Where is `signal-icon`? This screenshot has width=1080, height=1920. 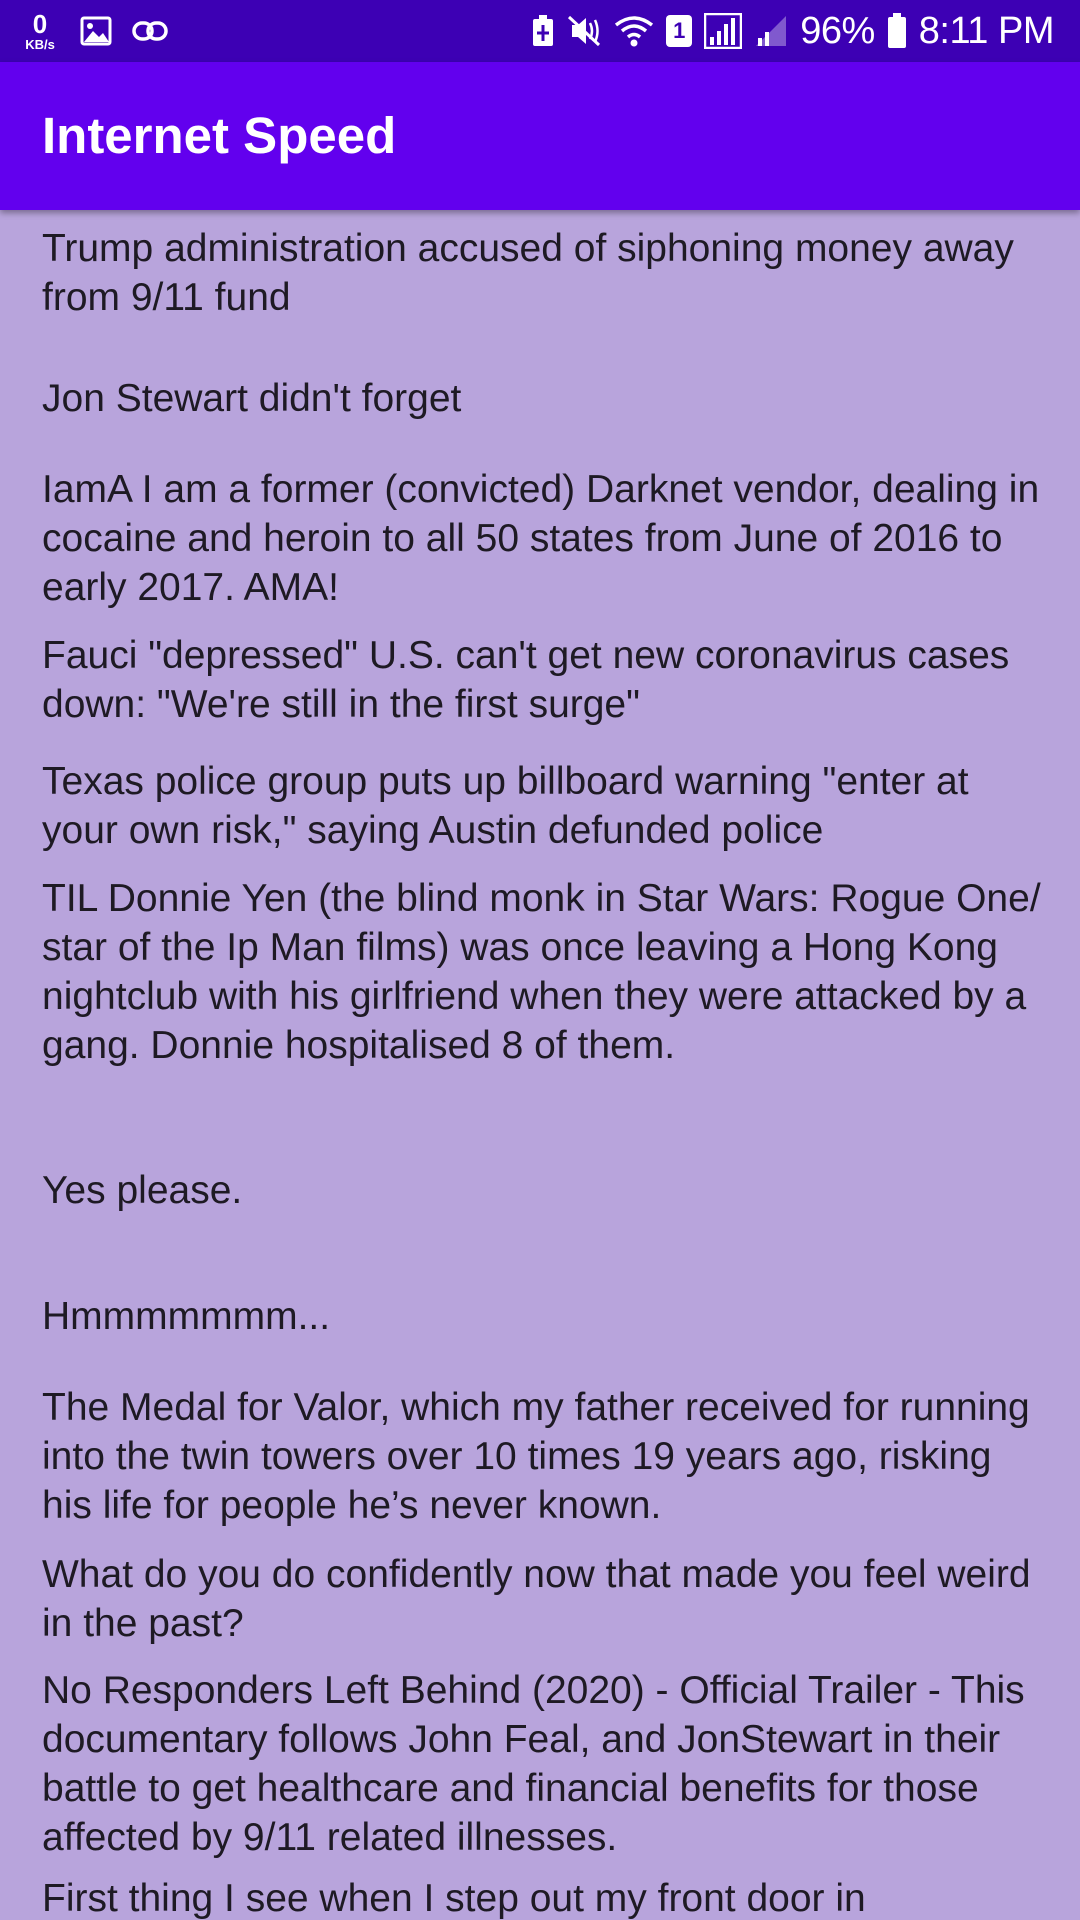 signal-icon is located at coordinates (723, 31).